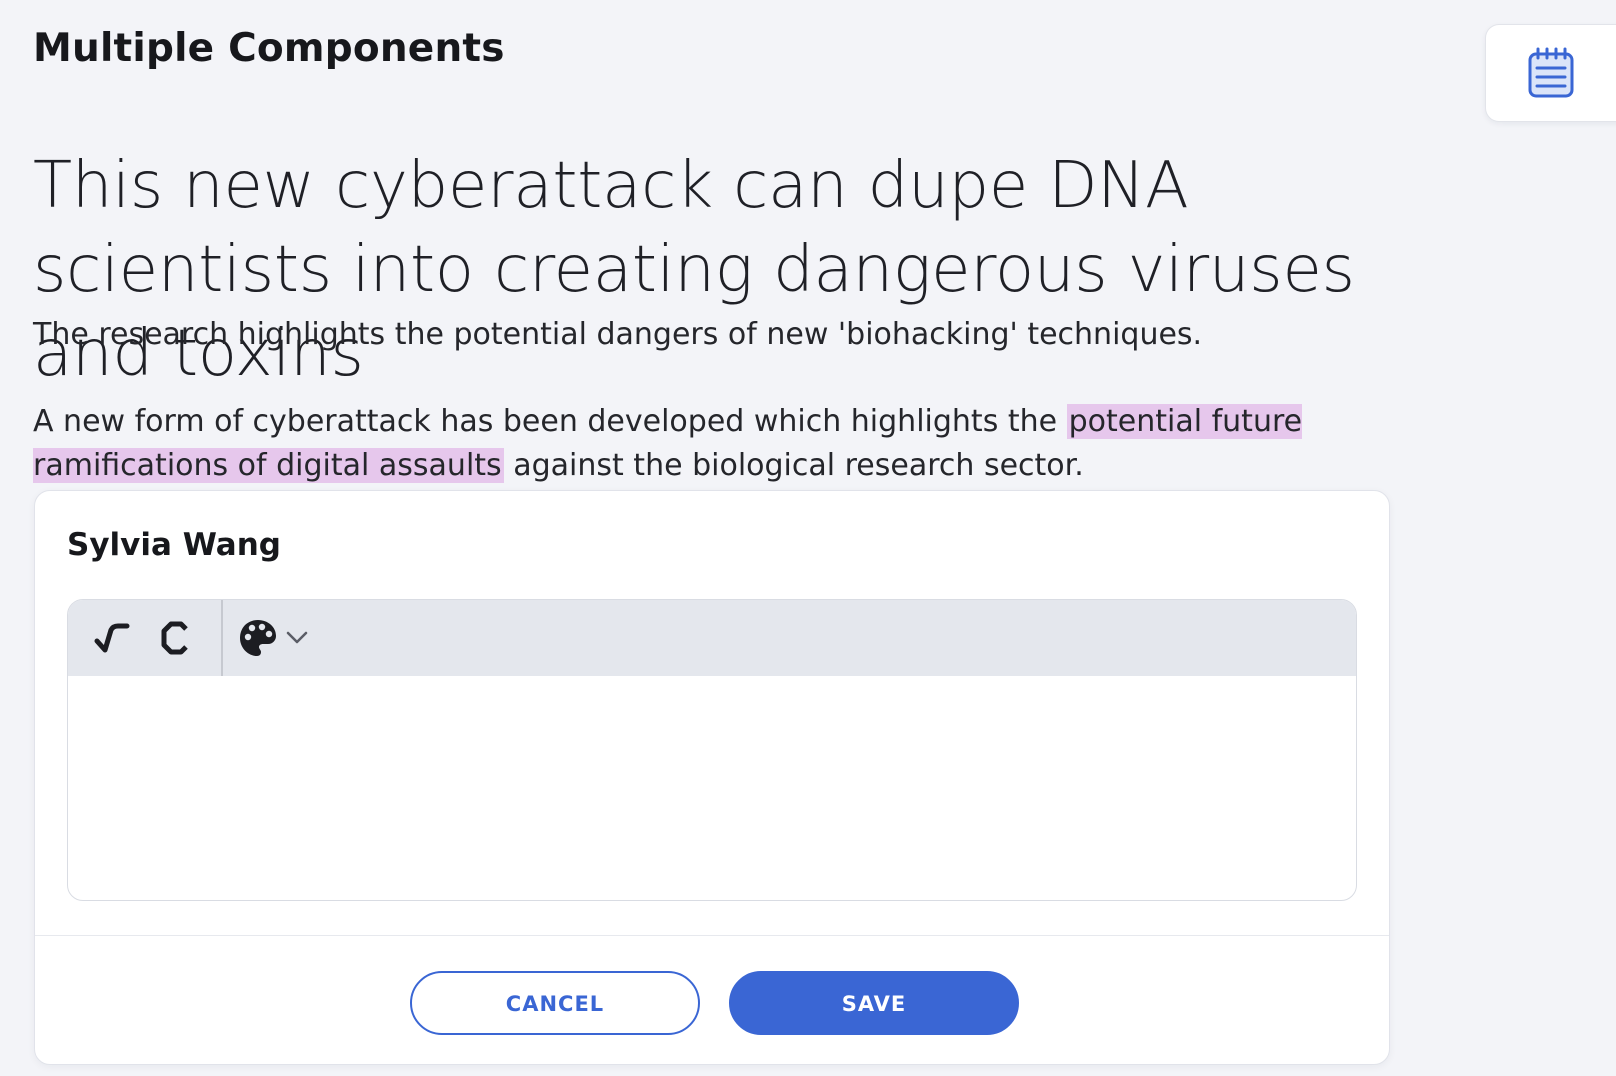 The image size is (1616, 1076). I want to click on card-footer-divider, so click(712, 935).